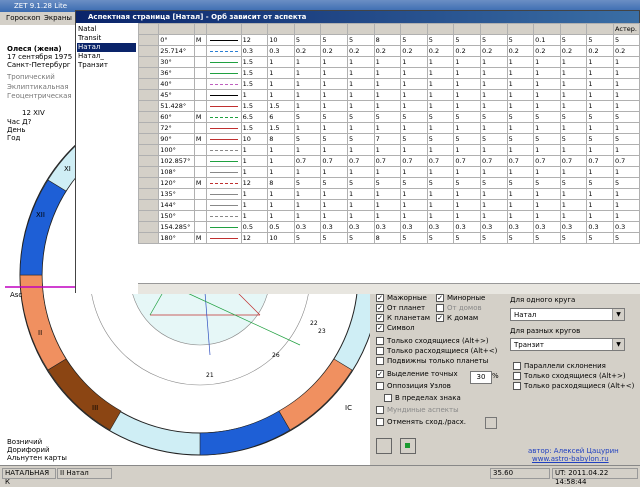 The width and height of the screenshot is (640, 487). Describe the element at coordinates (491, 423) in the screenshot. I see `small-button` at that location.